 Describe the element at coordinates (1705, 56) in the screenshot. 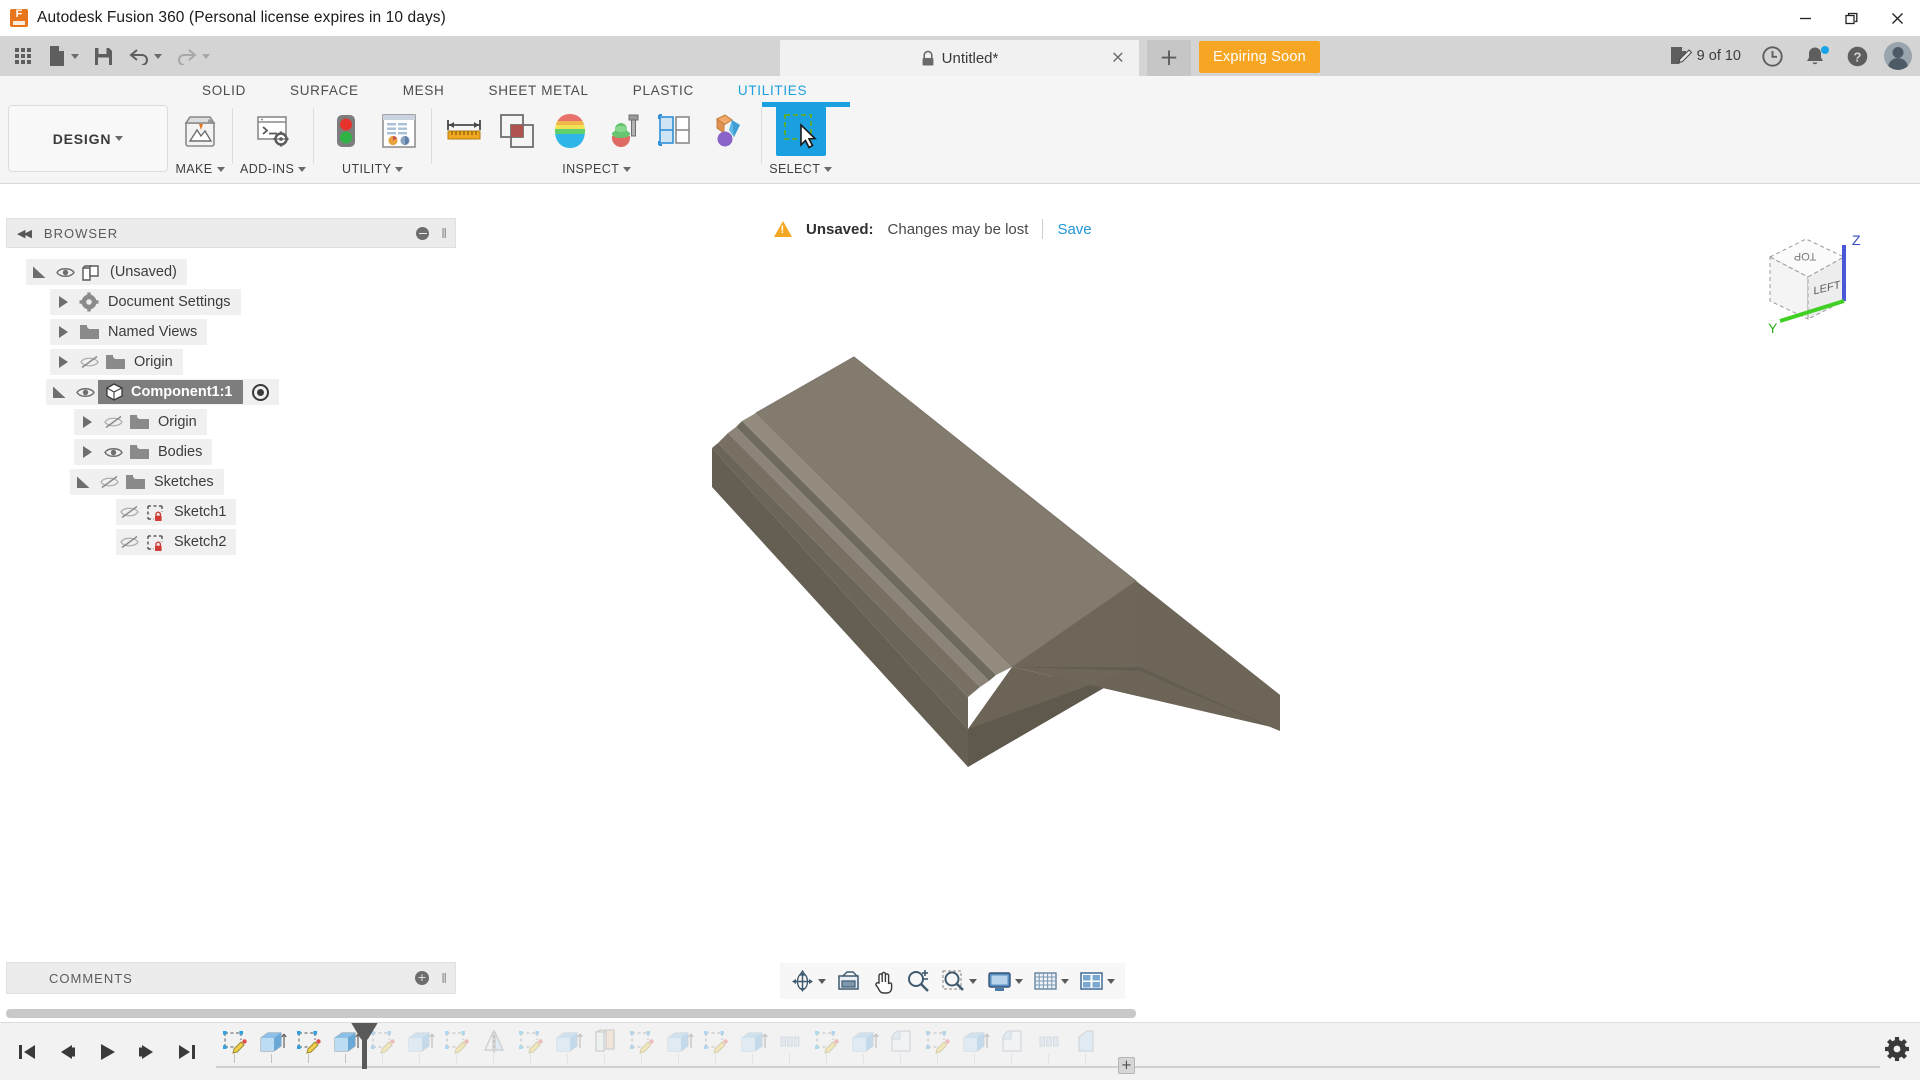

I see `edit-counter: 9 of 10` at that location.